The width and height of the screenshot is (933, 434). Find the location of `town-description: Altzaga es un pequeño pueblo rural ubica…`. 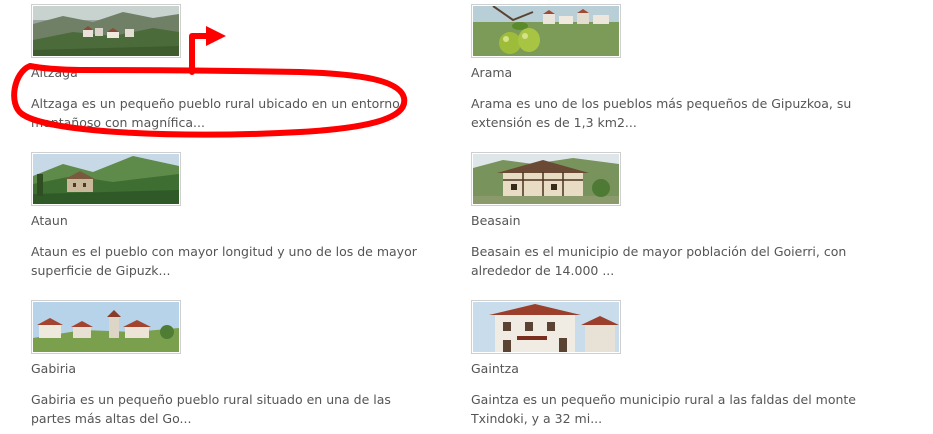

town-description: Altzaga es un pequeño pueblo rural ubica… is located at coordinates (215, 113).